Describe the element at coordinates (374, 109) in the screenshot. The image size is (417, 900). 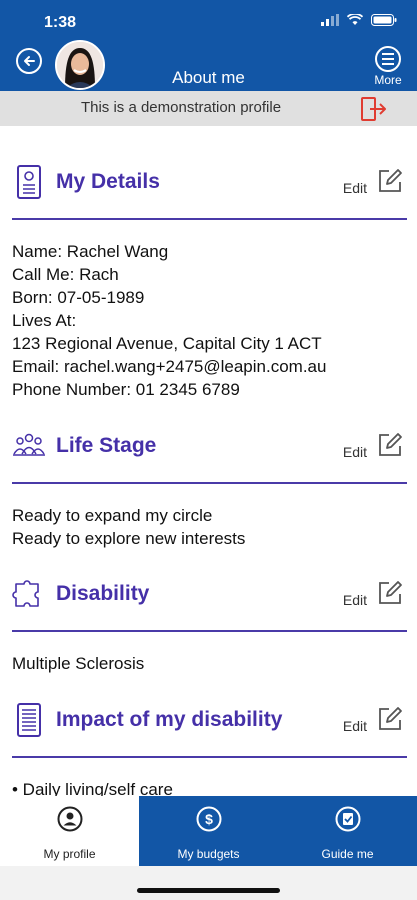
I see `exit-icon` at that location.